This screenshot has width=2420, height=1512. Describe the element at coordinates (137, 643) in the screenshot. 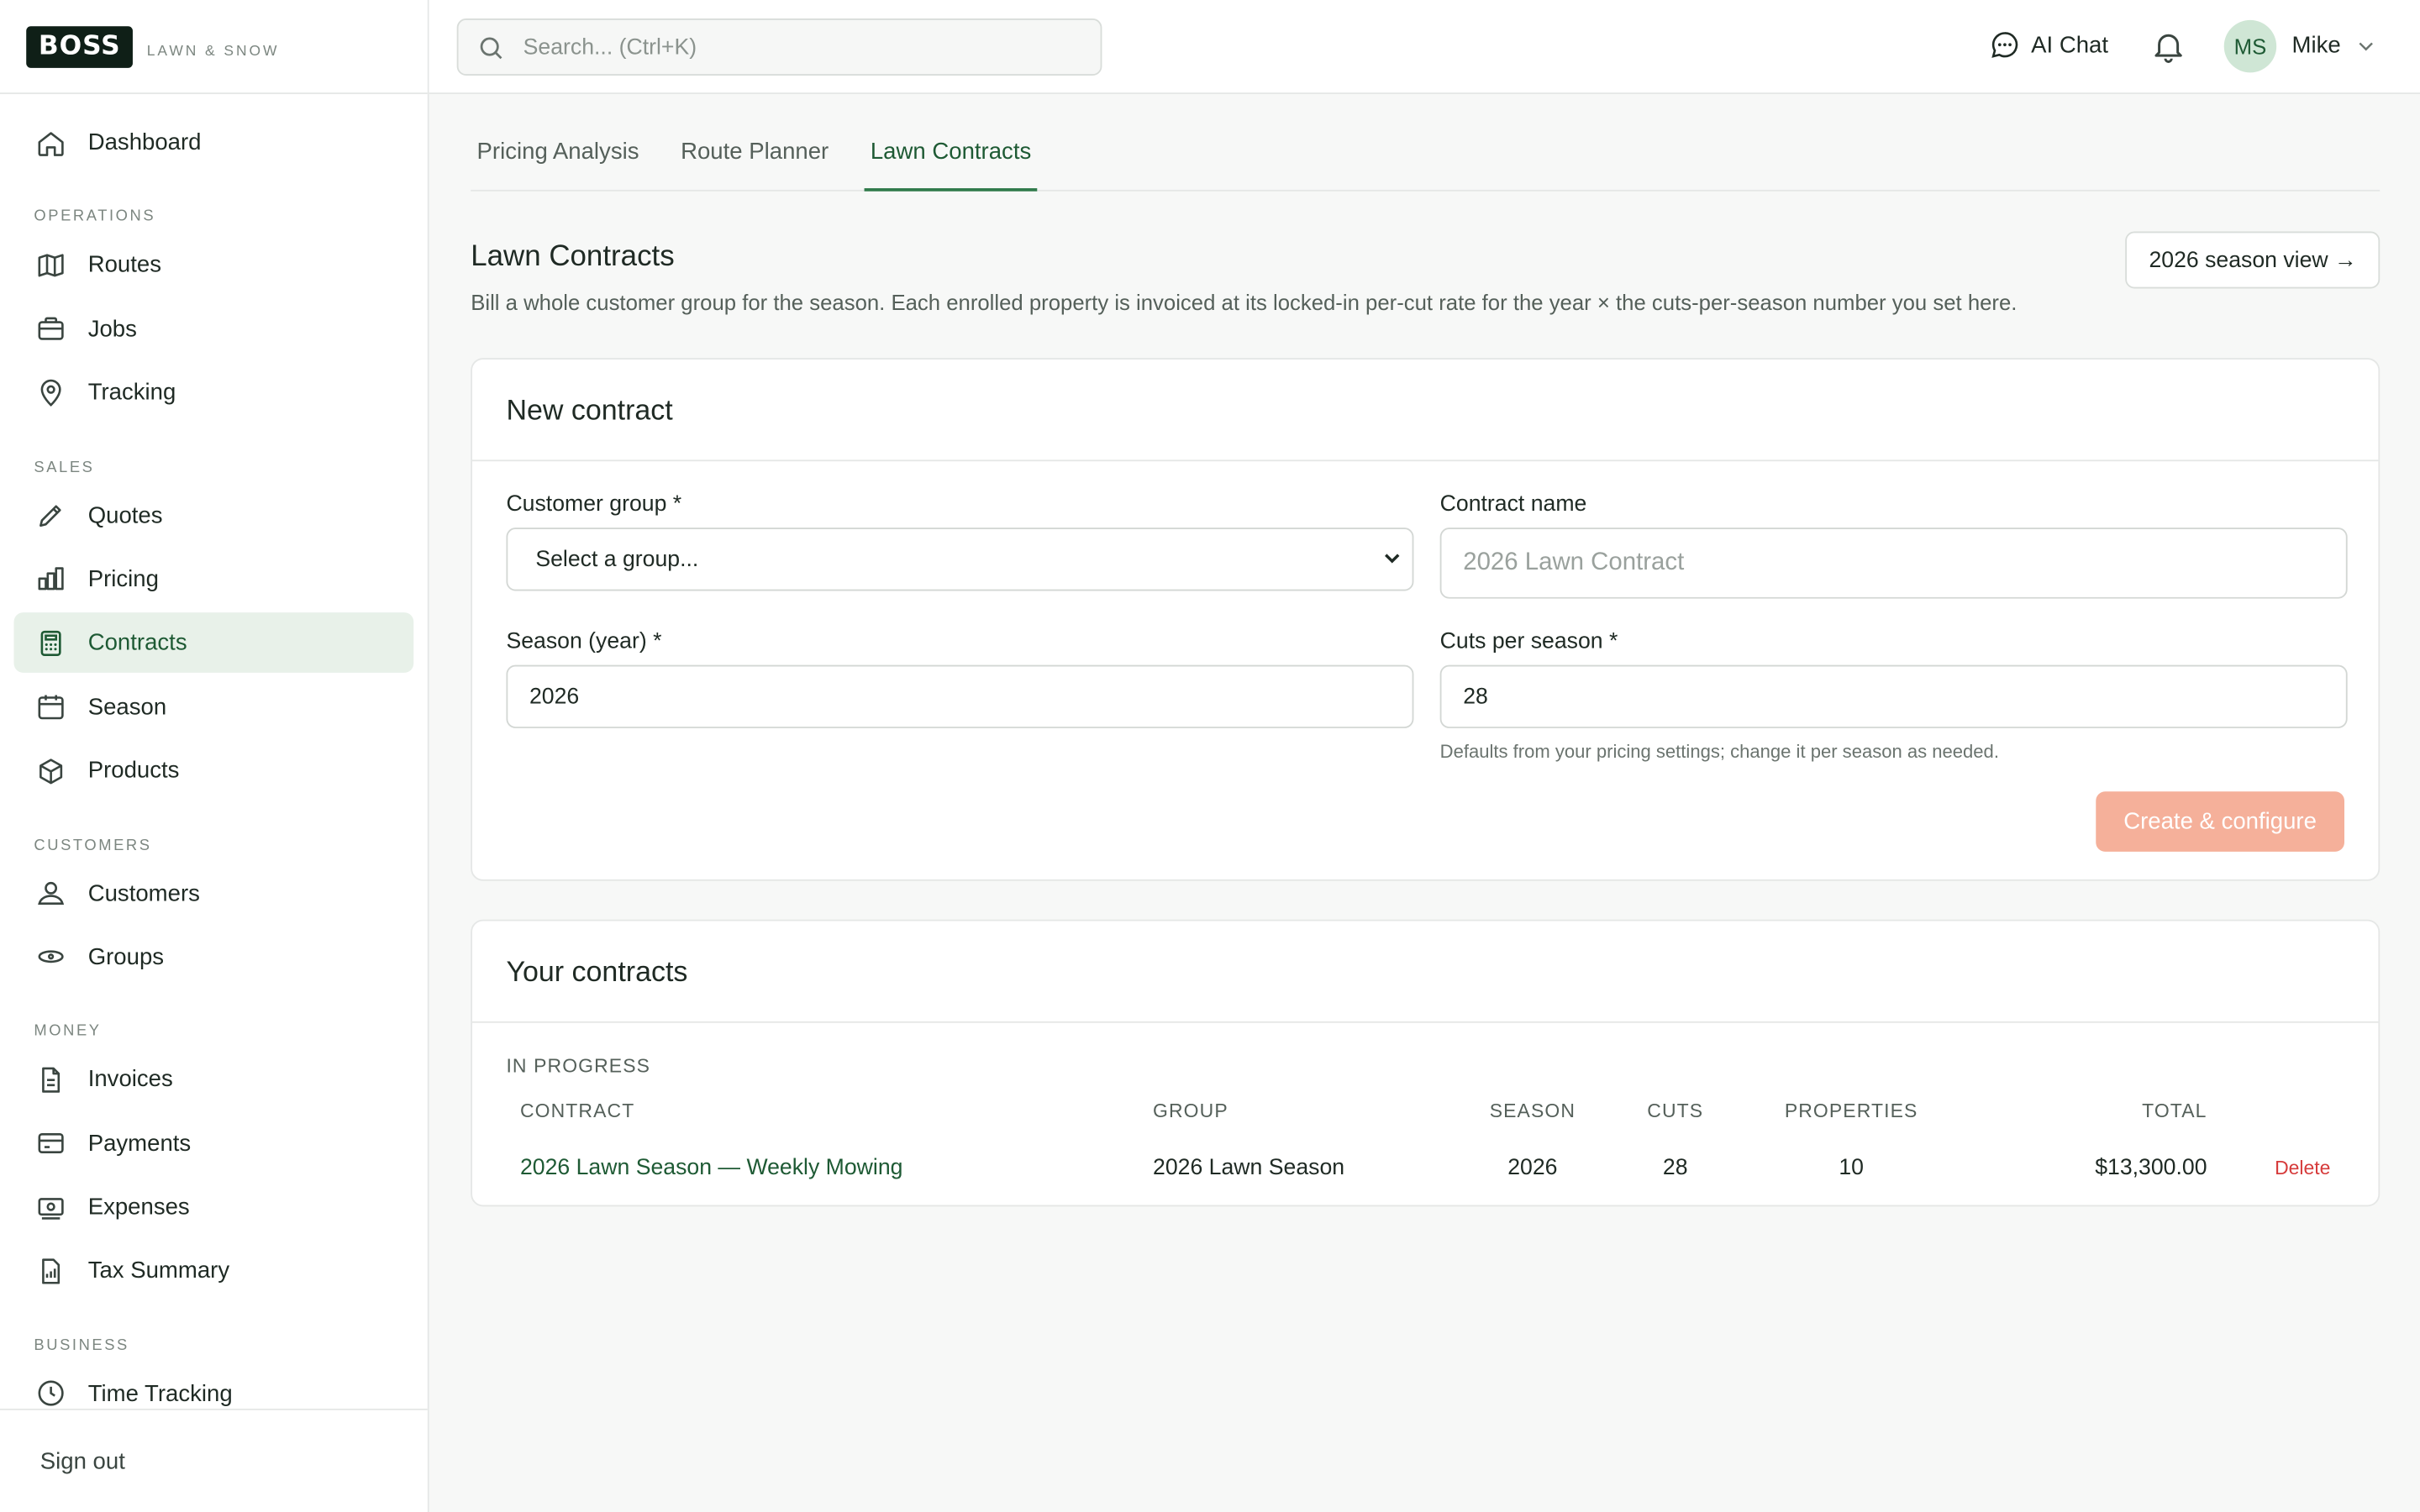

I see `sidebar-item-label: Contracts` at that location.